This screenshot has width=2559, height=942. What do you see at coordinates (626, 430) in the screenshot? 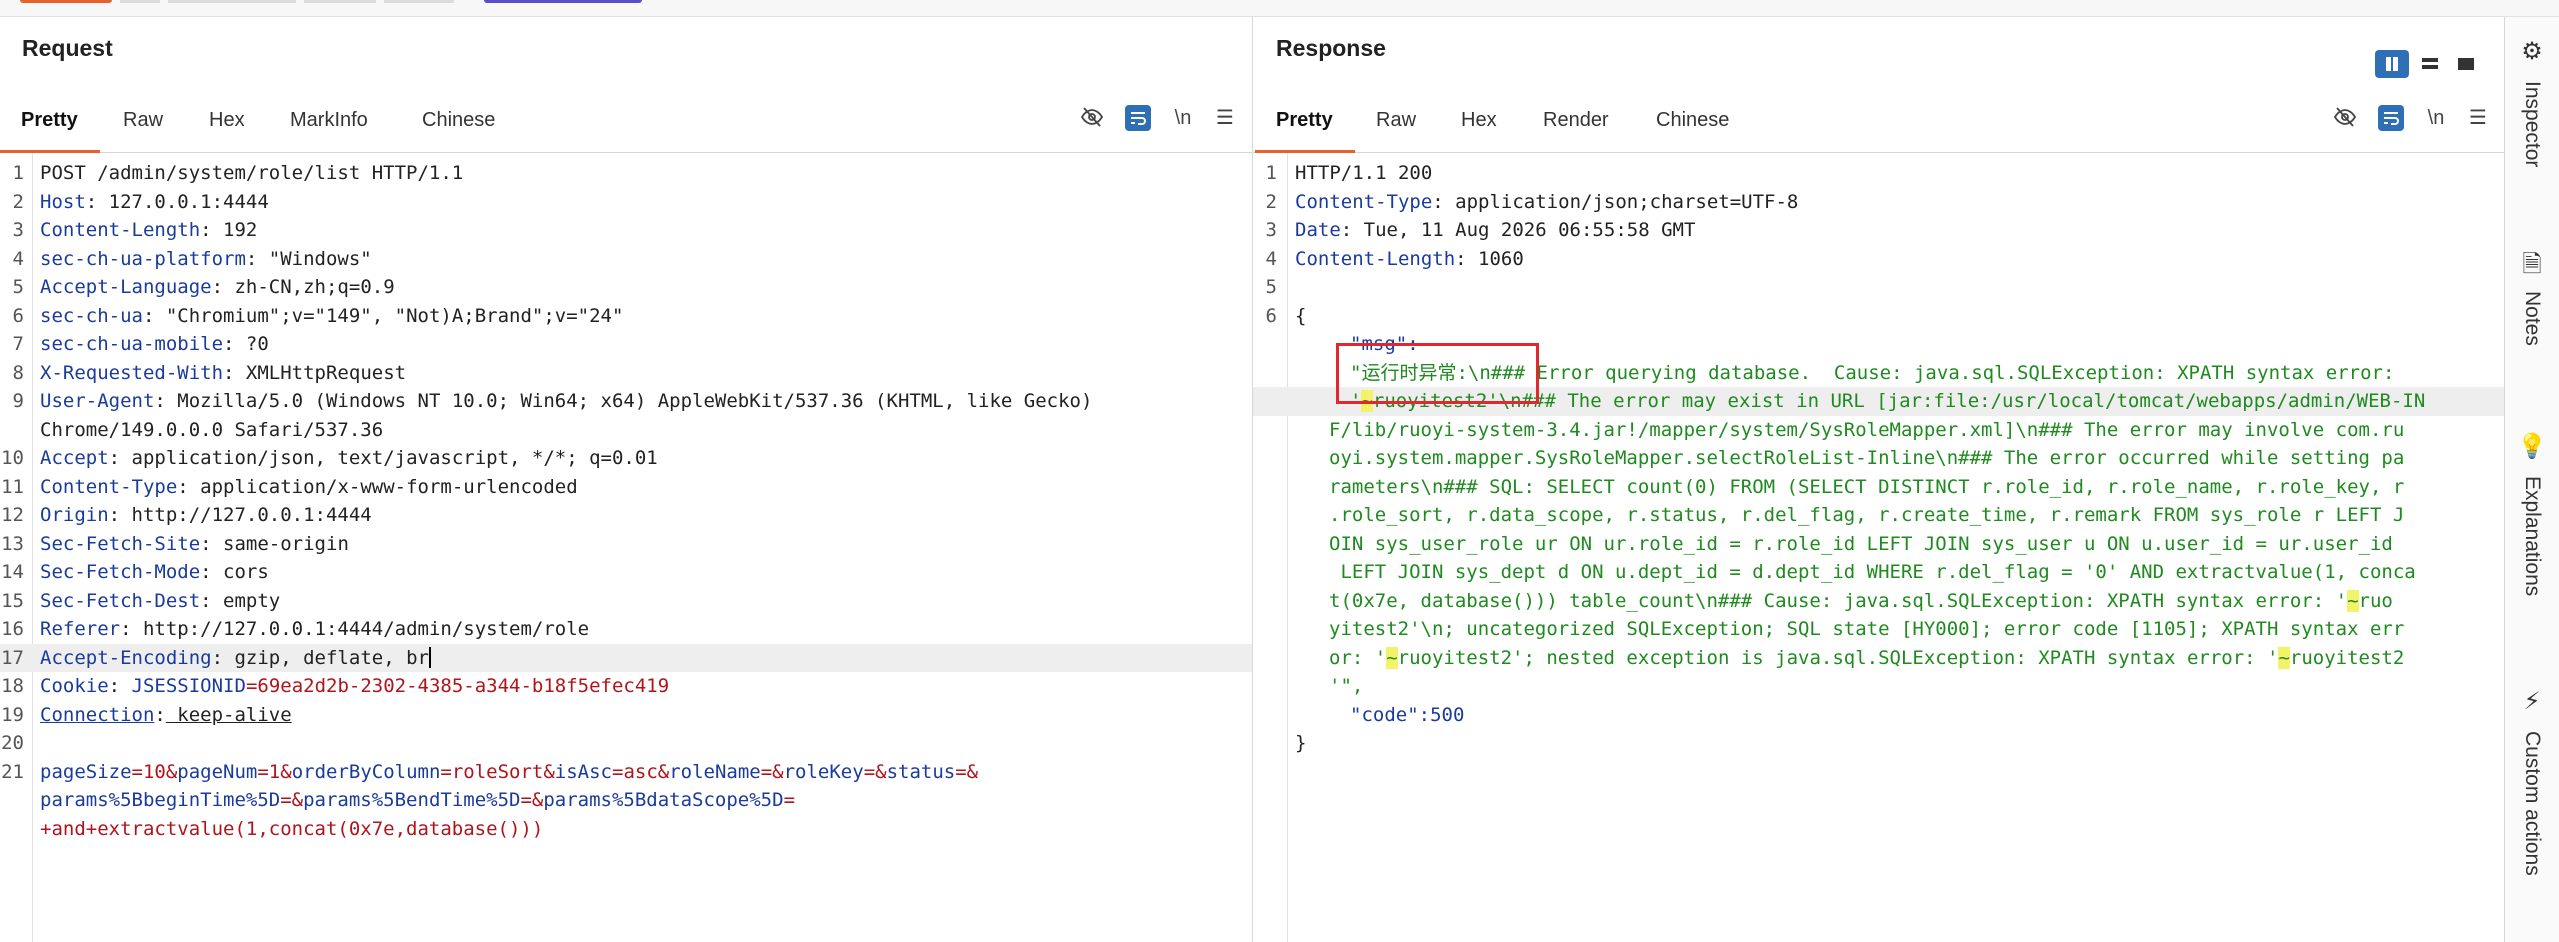
I see `code-line: Chrome/149.0.0.0 Safari/537.36` at bounding box center [626, 430].